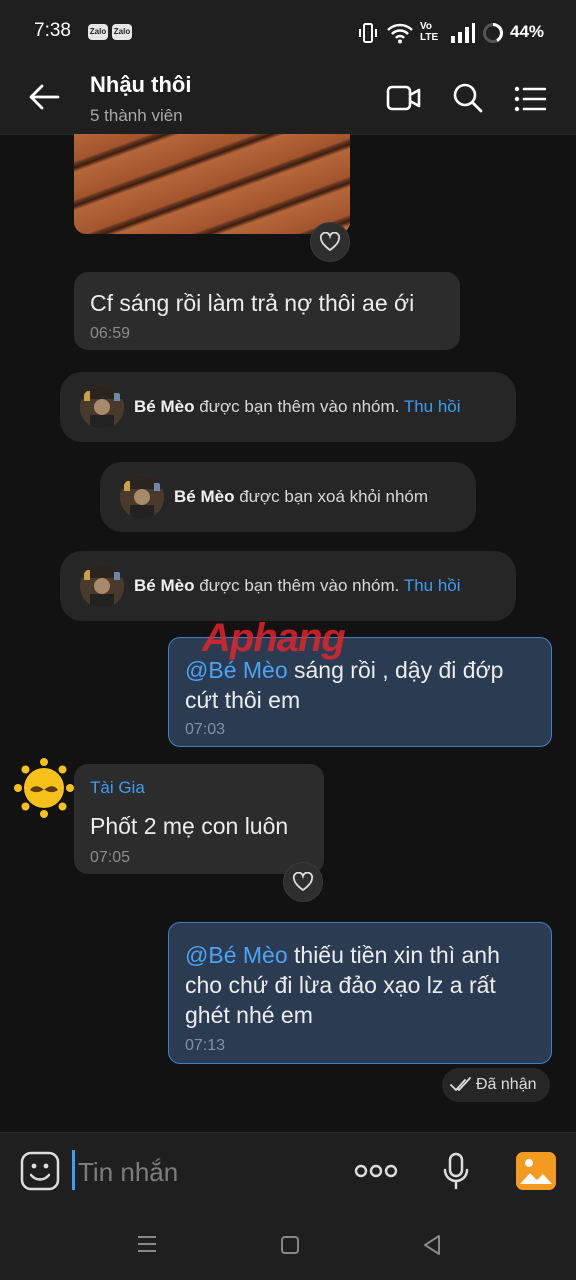  Describe the element at coordinates (368, 35) in the screenshot. I see `vibrate-icon` at that location.